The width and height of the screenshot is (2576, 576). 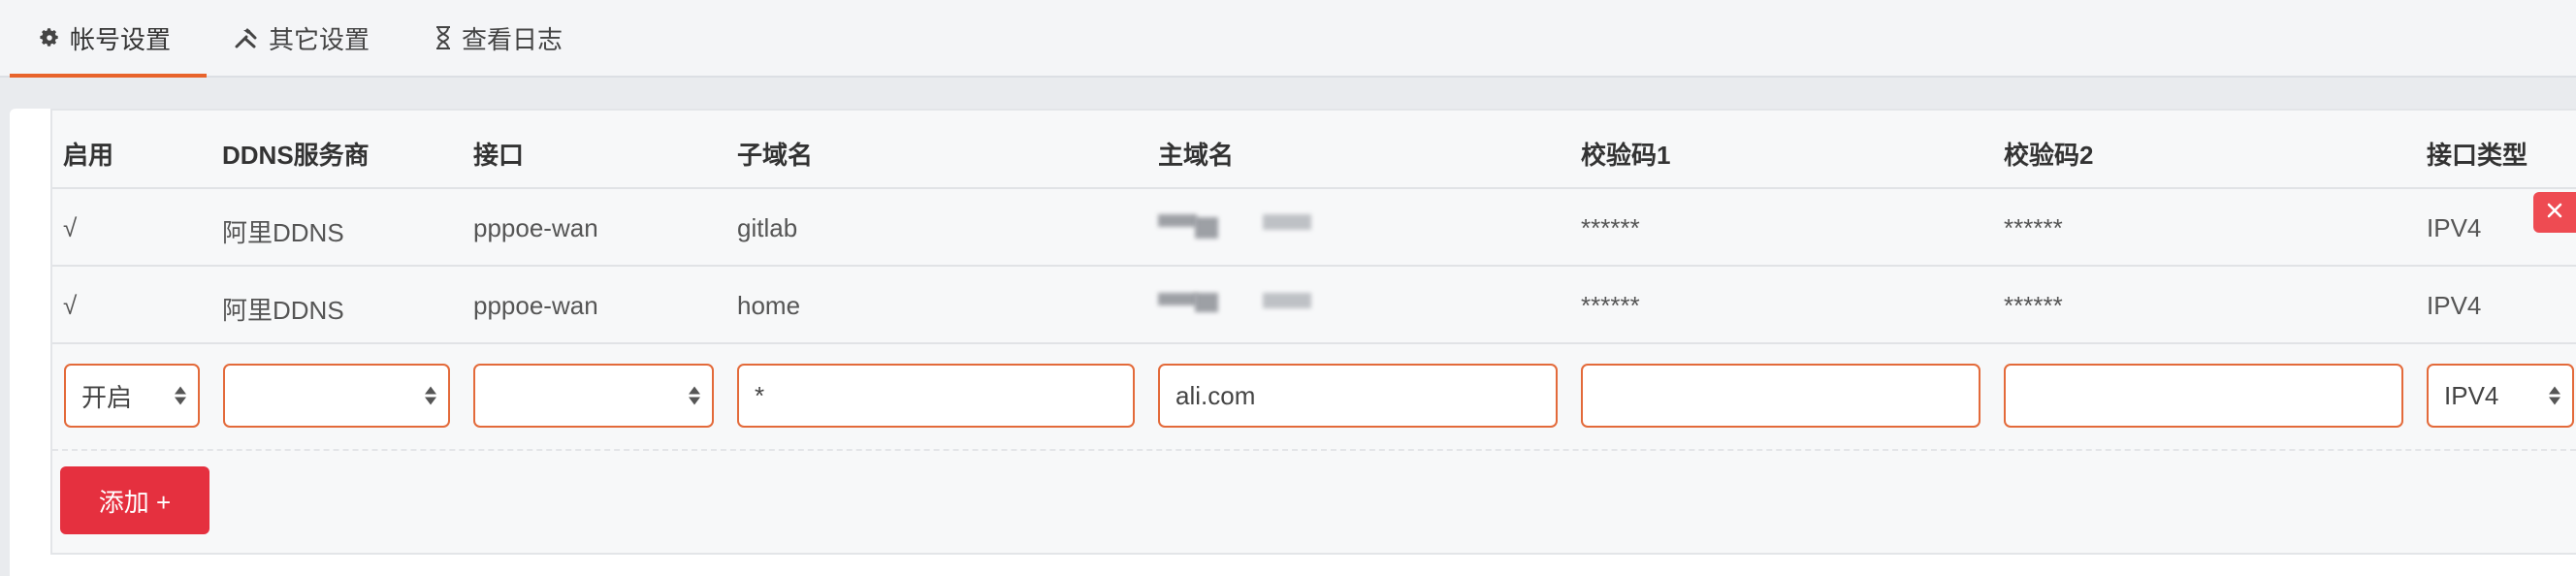 What do you see at coordinates (2500, 396) in the screenshot?
I see `type-select: IPV4` at bounding box center [2500, 396].